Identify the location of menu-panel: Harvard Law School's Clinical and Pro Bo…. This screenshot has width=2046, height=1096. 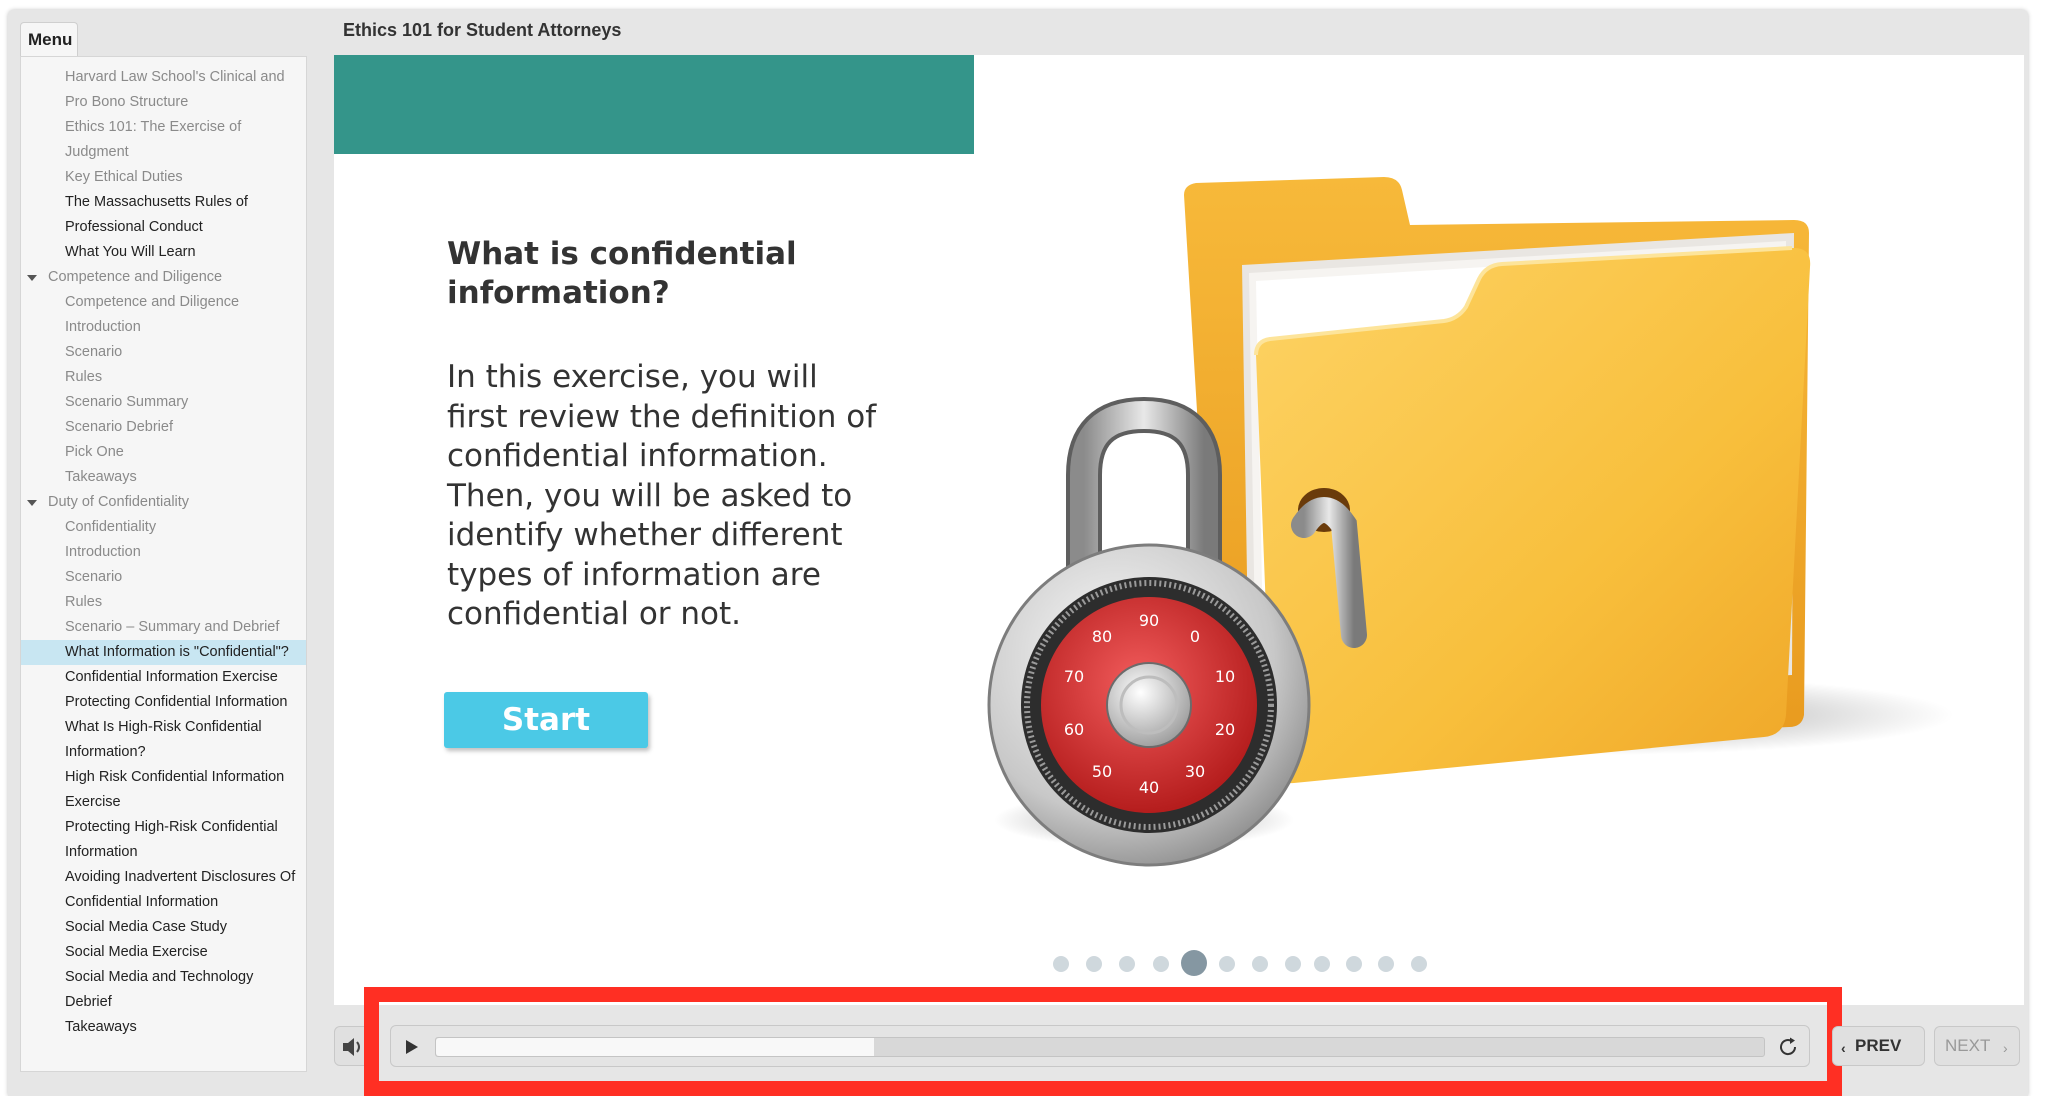
(163, 564).